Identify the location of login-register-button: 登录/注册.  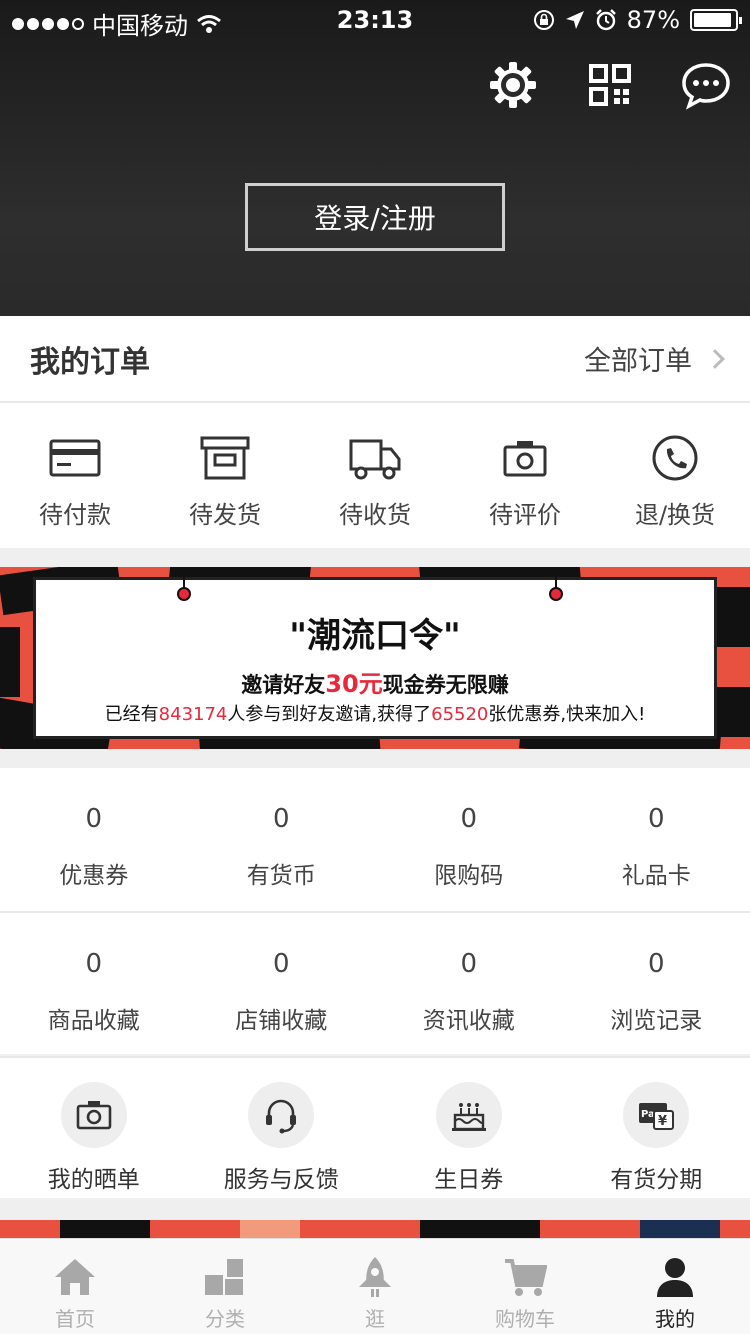
(375, 217).